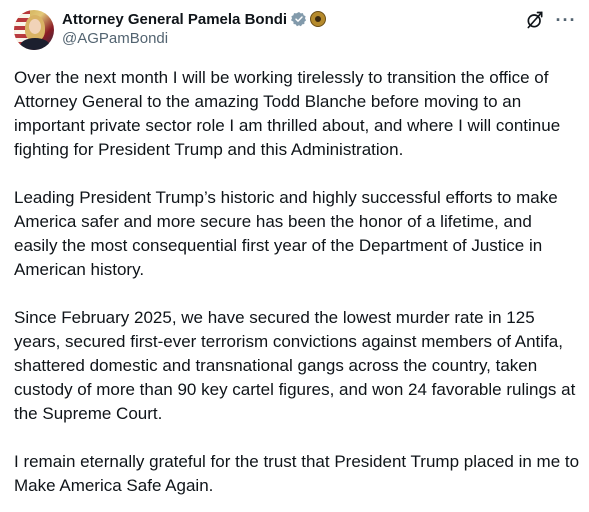  I want to click on verified-check-icon, so click(299, 19).